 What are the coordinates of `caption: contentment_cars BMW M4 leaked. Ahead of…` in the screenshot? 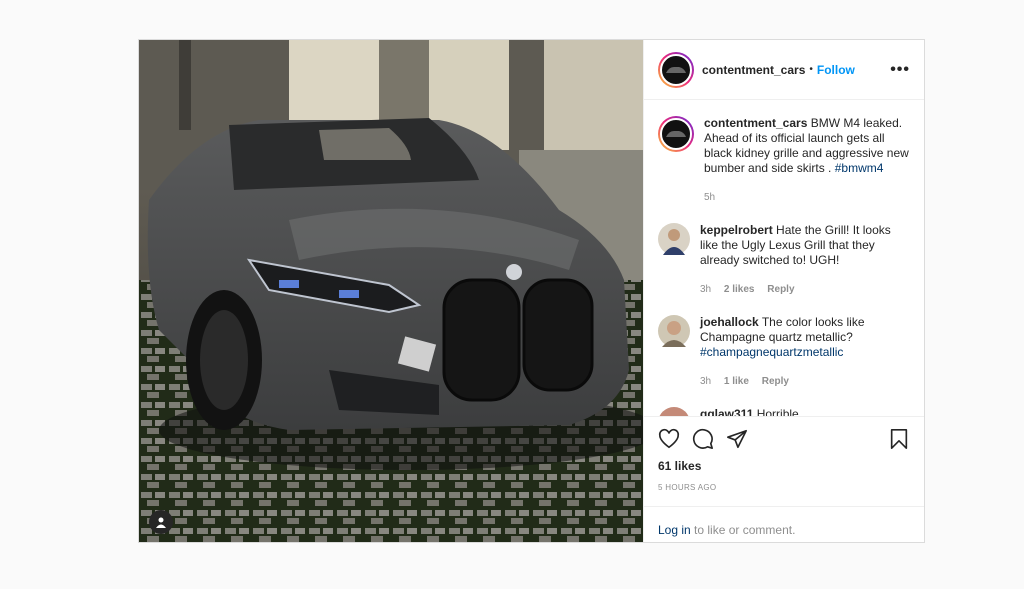 It's located at (784, 160).